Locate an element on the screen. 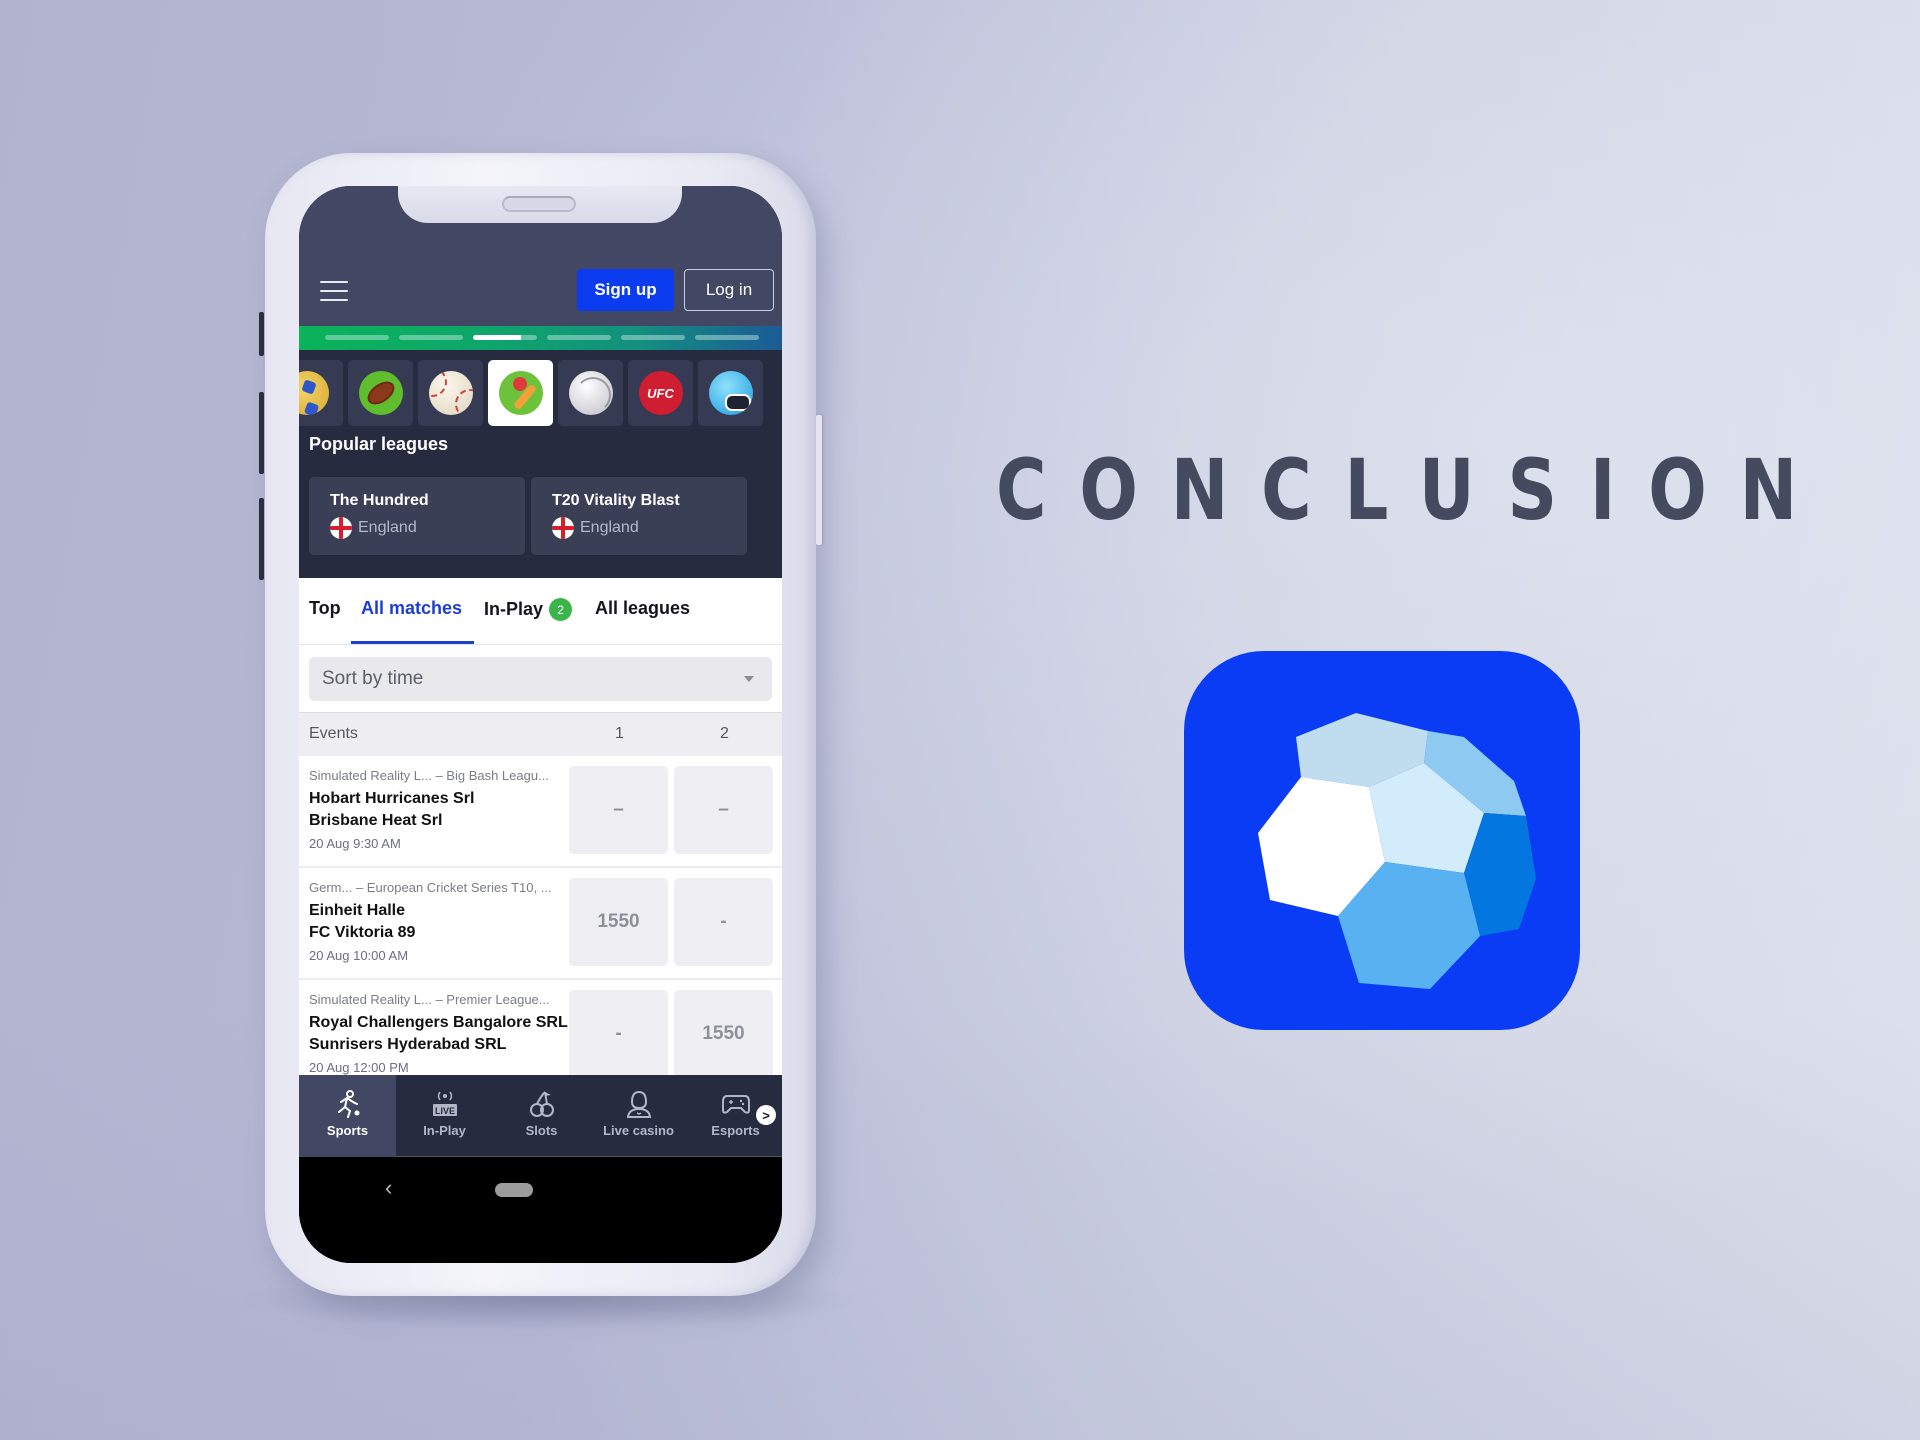  nav-label: Esports is located at coordinates (735, 1130).